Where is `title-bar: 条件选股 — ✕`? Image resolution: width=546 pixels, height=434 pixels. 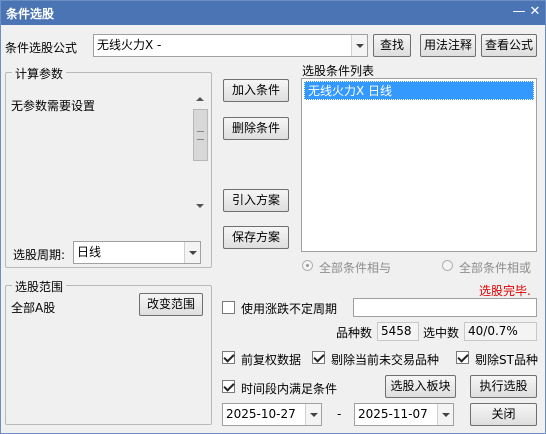
title-bar: 条件选股 — ✕ is located at coordinates (273, 13).